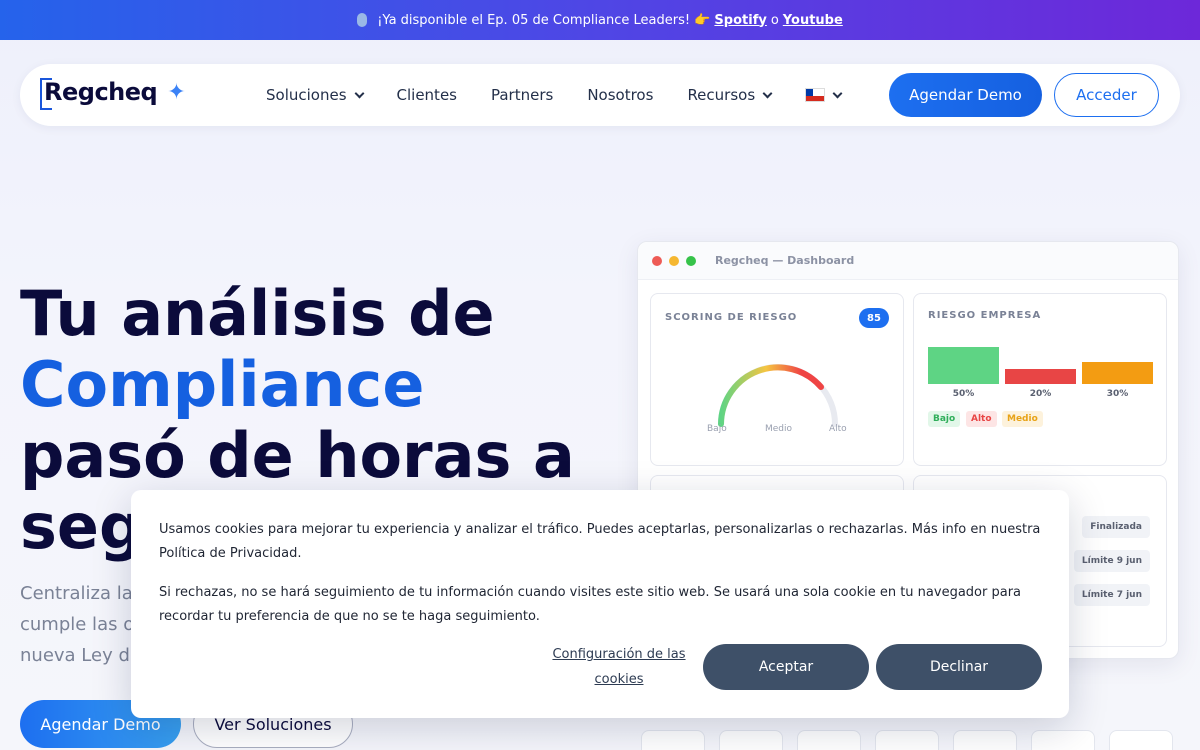 This screenshot has height=750, width=1200. What do you see at coordinates (257, 313) in the screenshot?
I see `hero-title-line: Tu análisis de` at bounding box center [257, 313].